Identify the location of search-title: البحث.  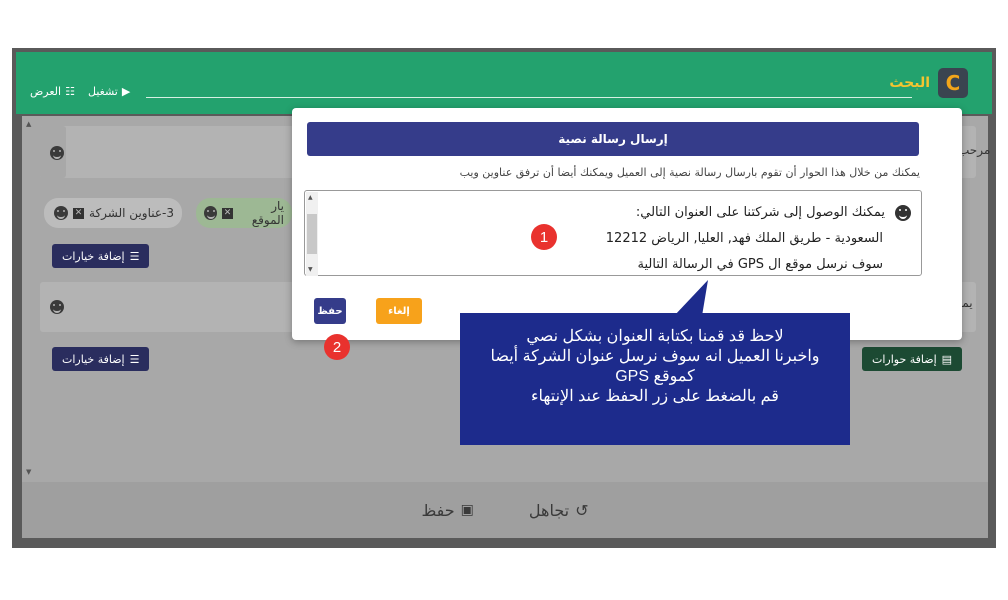
(909, 83).